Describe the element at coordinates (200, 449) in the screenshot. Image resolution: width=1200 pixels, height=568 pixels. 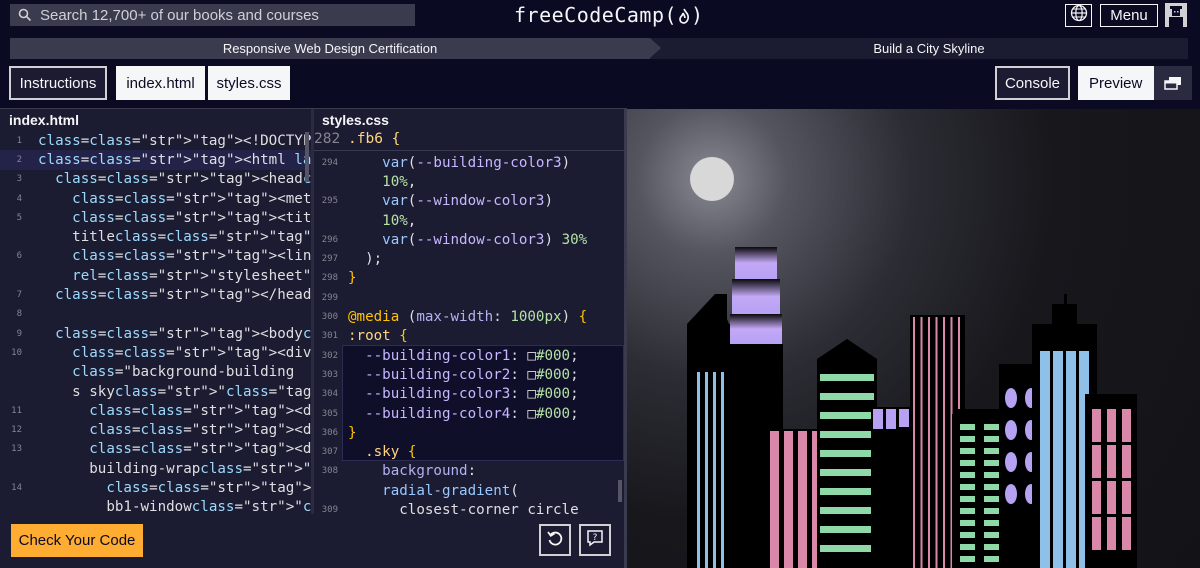
I see `code-text: class=class="str">"tag"><div class="bb1` at that location.